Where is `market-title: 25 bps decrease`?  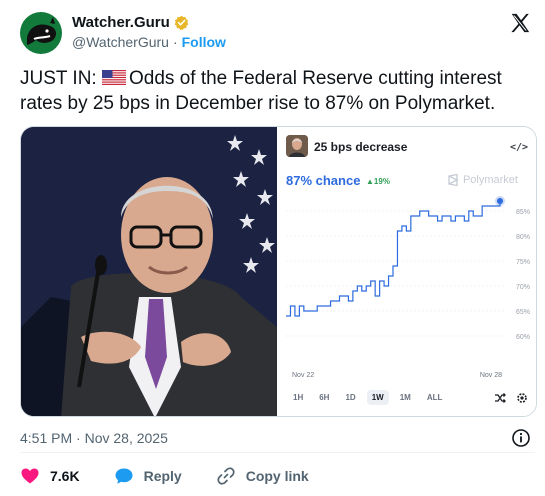
market-title: 25 bps decrease is located at coordinates (361, 147).